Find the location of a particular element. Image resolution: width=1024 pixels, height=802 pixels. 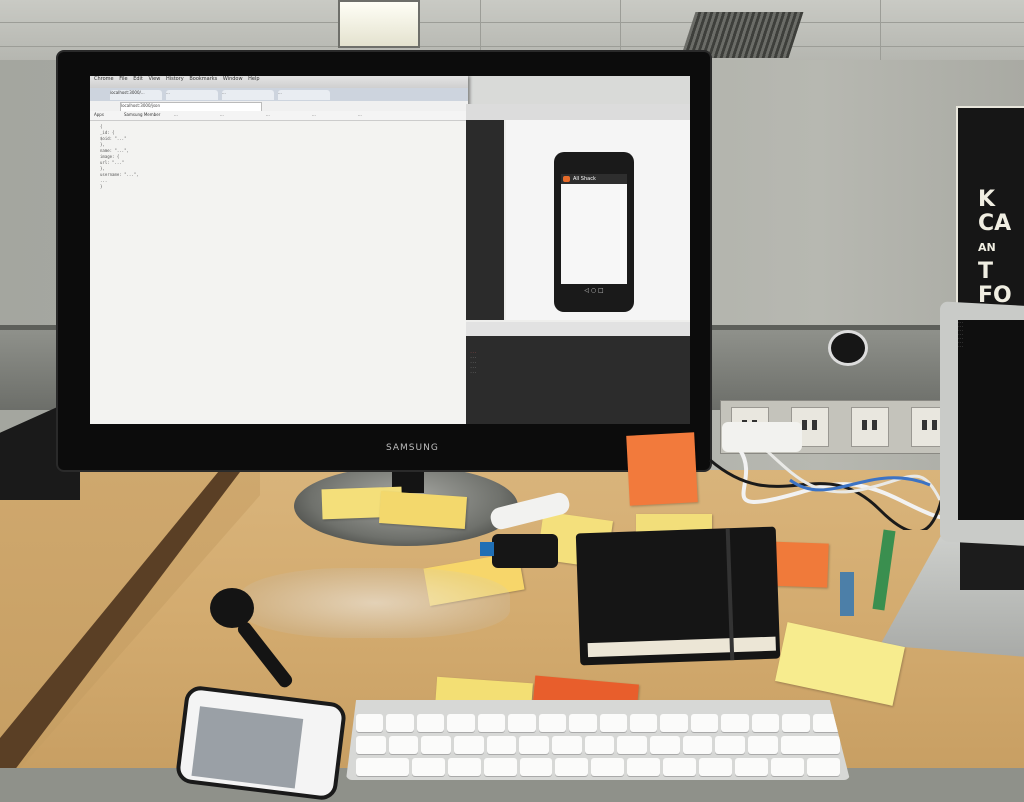

app-action-bar: All Shack is located at coordinates (594, 179).